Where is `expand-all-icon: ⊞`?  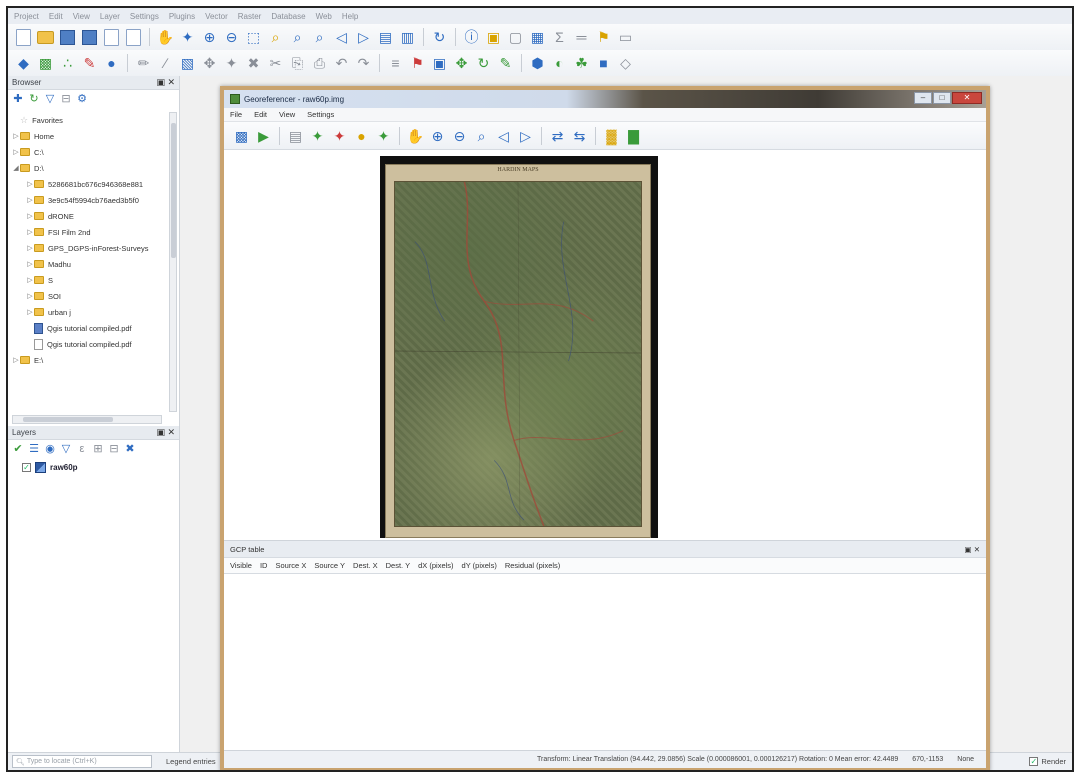 expand-all-icon: ⊞ is located at coordinates (98, 449).